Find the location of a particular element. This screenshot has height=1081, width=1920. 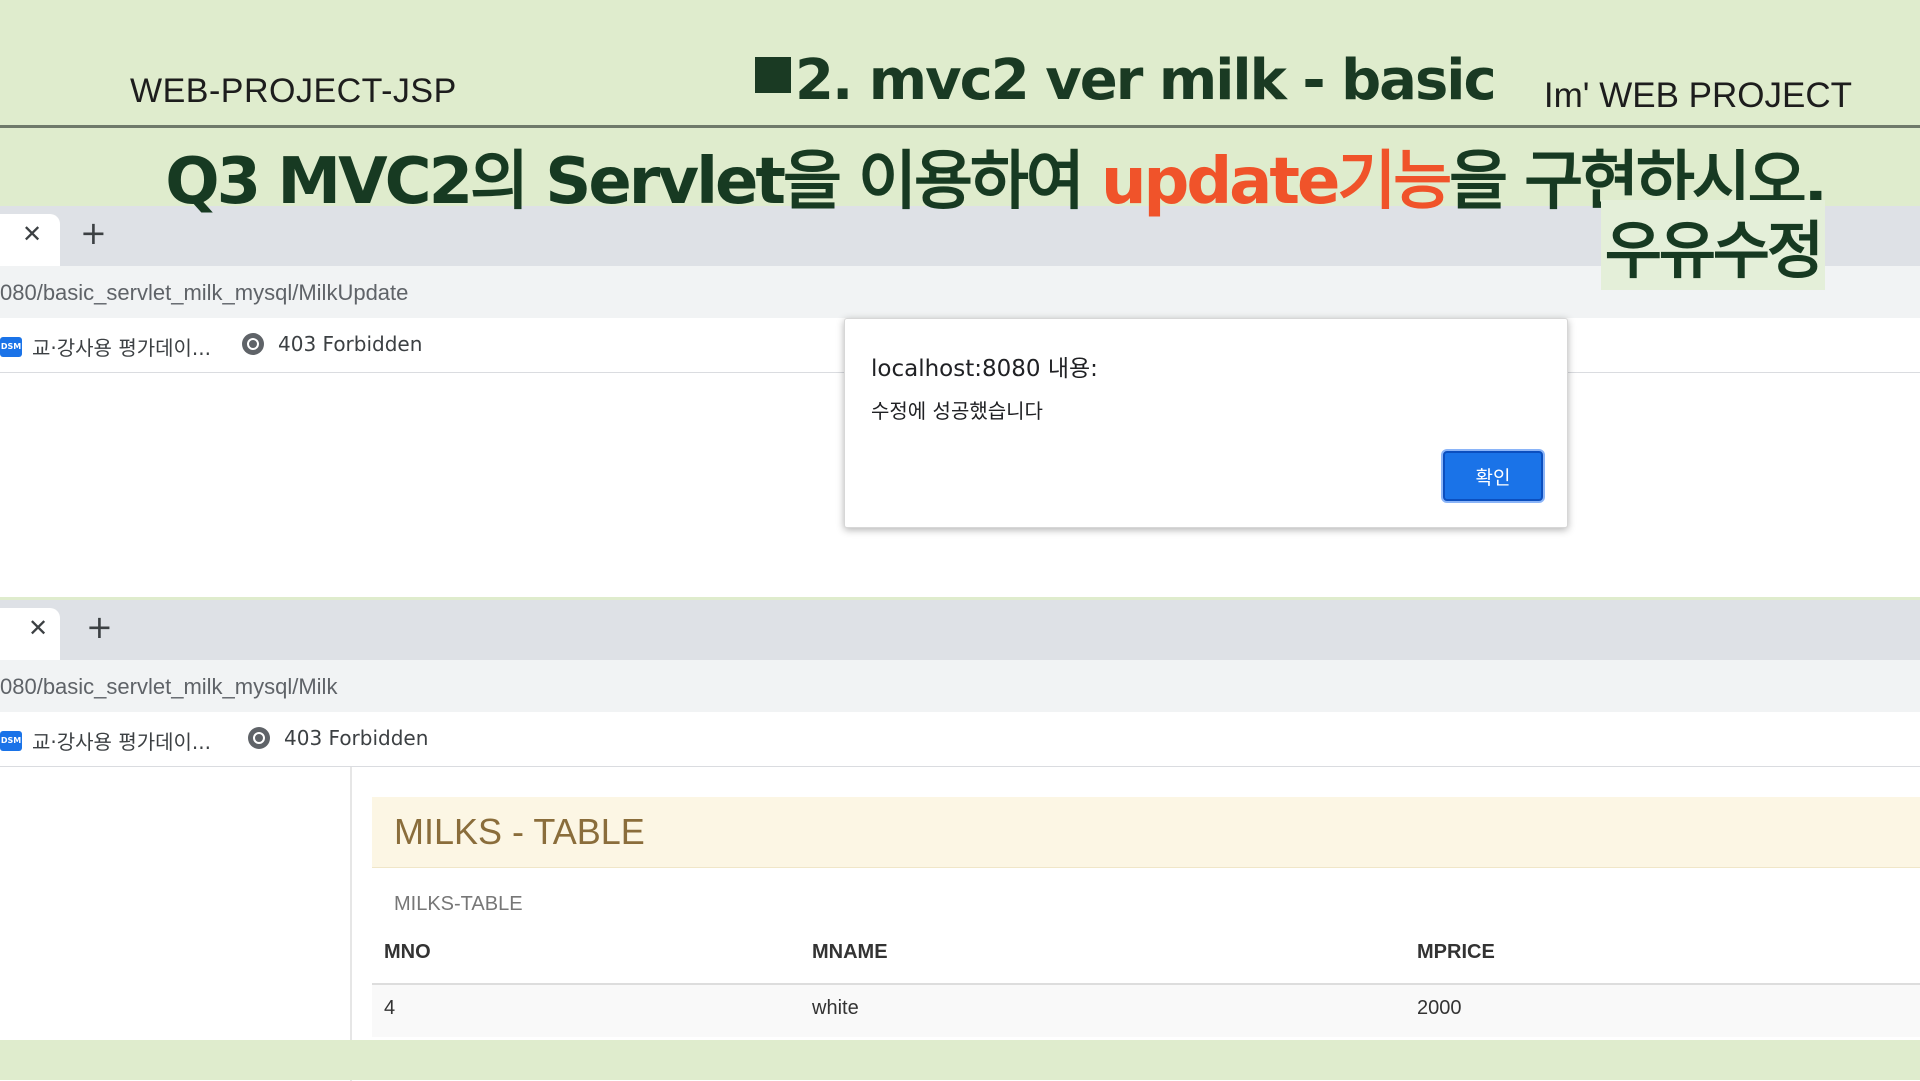

bookmarks-bar: DSM 교·강사용 평가데이... 403 Forbidden is located at coordinates (960, 739).